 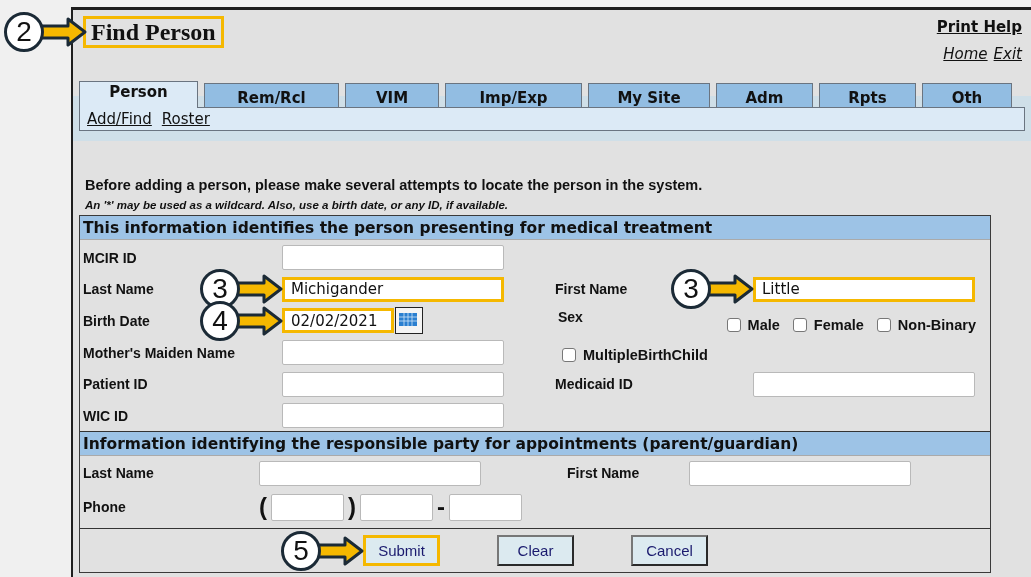 What do you see at coordinates (115, 384) in the screenshot?
I see `field-label: Patient ID` at bounding box center [115, 384].